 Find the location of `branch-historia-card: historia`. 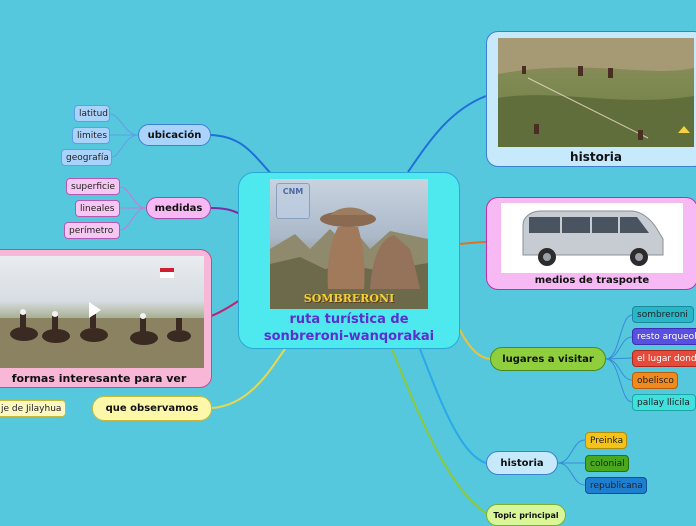

branch-historia-card: historia is located at coordinates (591, 99).